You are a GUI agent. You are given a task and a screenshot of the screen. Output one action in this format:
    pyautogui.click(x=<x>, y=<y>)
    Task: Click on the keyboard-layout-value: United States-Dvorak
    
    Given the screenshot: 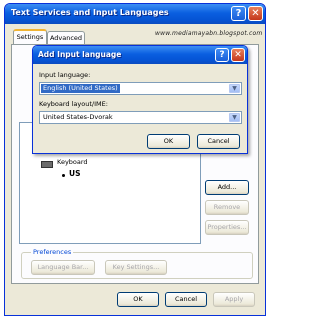 What is the action you would take?
    pyautogui.click(x=78, y=117)
    